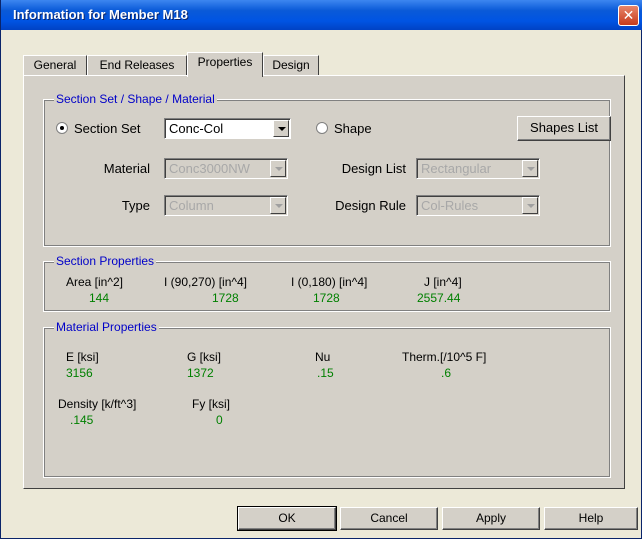 Image resolution: width=642 pixels, height=539 pixels. Describe the element at coordinates (389, 518) in the screenshot. I see `cancel-button: Cancel` at that location.